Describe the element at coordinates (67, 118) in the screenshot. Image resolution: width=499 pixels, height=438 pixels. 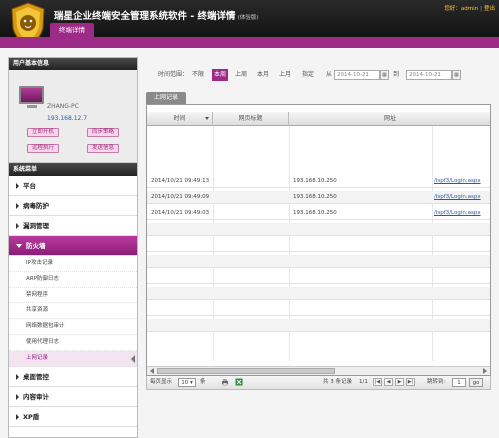
I see `pc-ip: 193.168.12.7` at that location.